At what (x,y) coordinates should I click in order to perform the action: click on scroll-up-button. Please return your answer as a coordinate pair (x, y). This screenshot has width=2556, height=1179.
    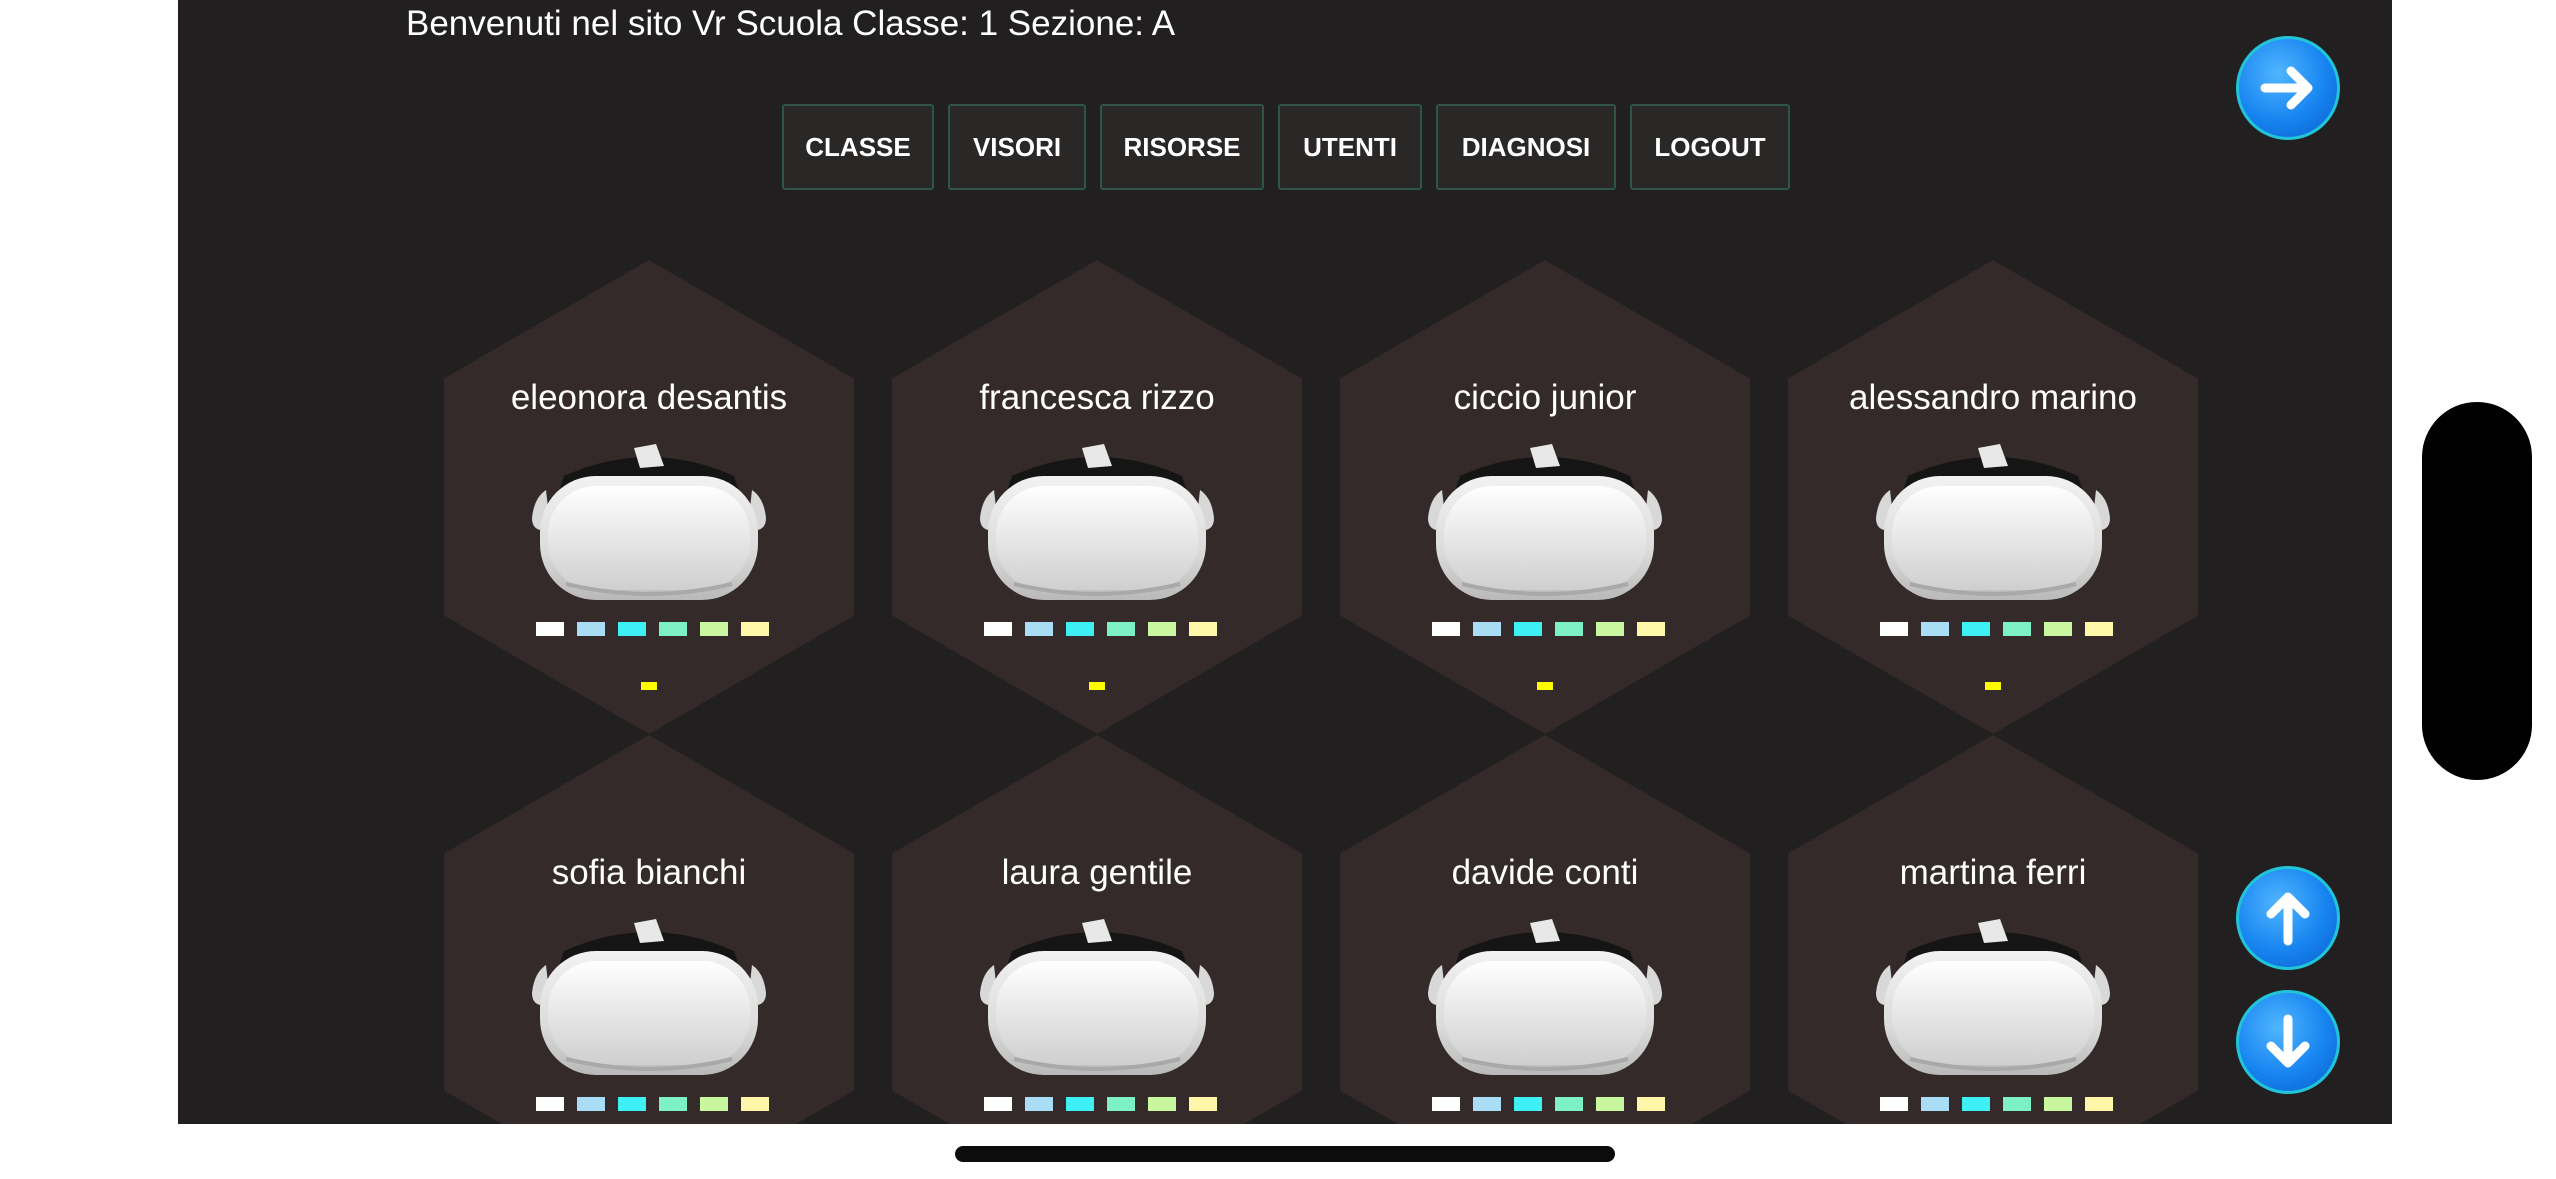
    Looking at the image, I should click on (2288, 918).